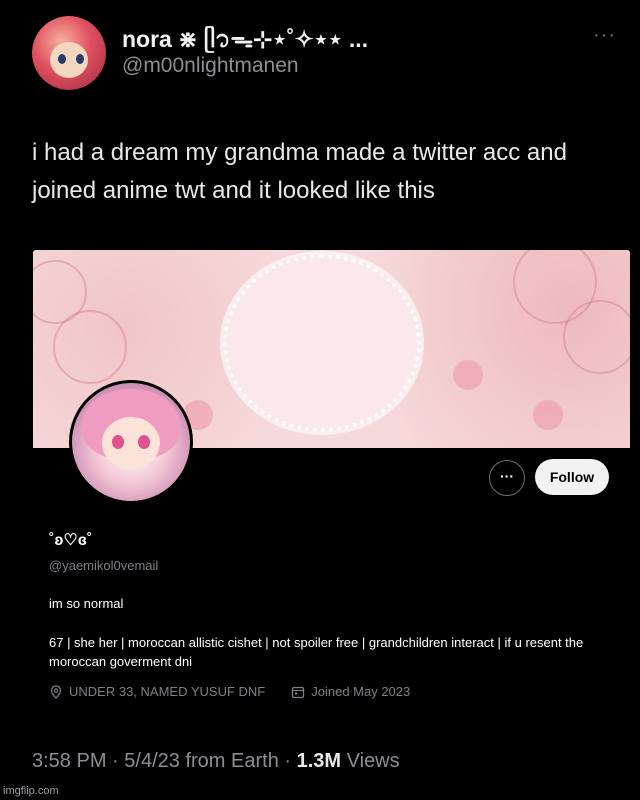  Describe the element at coordinates (71, 540) in the screenshot. I see `profile-display-name: ˚ʚ♡ɞ˚` at that location.